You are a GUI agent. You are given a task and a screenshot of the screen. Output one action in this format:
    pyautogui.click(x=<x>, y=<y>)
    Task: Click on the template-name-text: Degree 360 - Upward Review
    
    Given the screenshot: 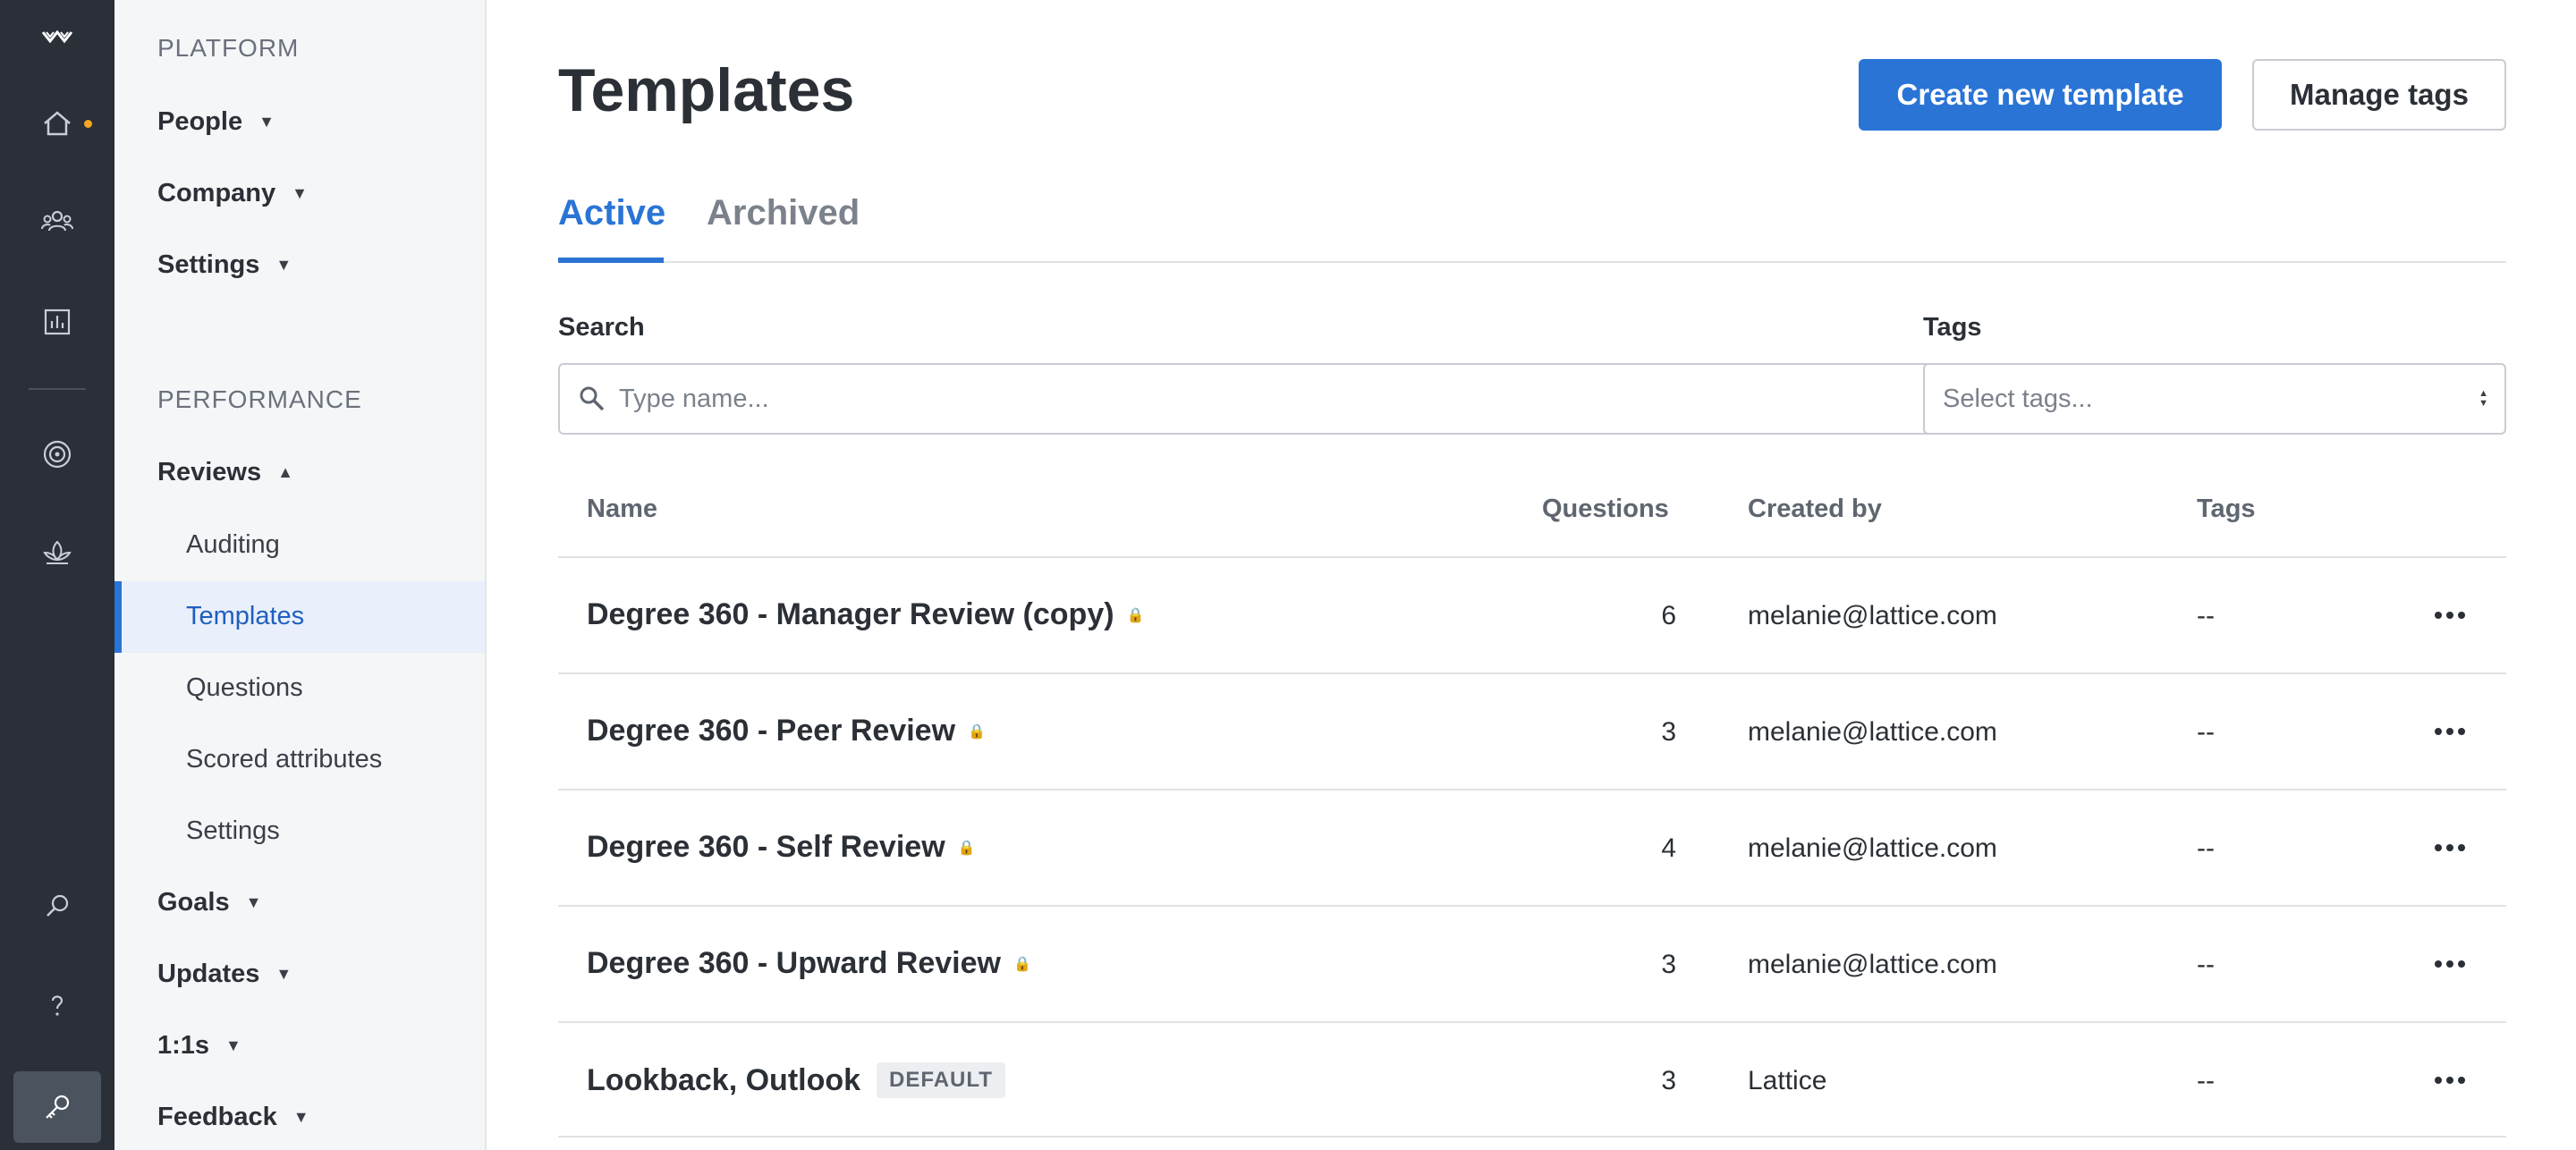 What is the action you would take?
    pyautogui.click(x=794, y=963)
    